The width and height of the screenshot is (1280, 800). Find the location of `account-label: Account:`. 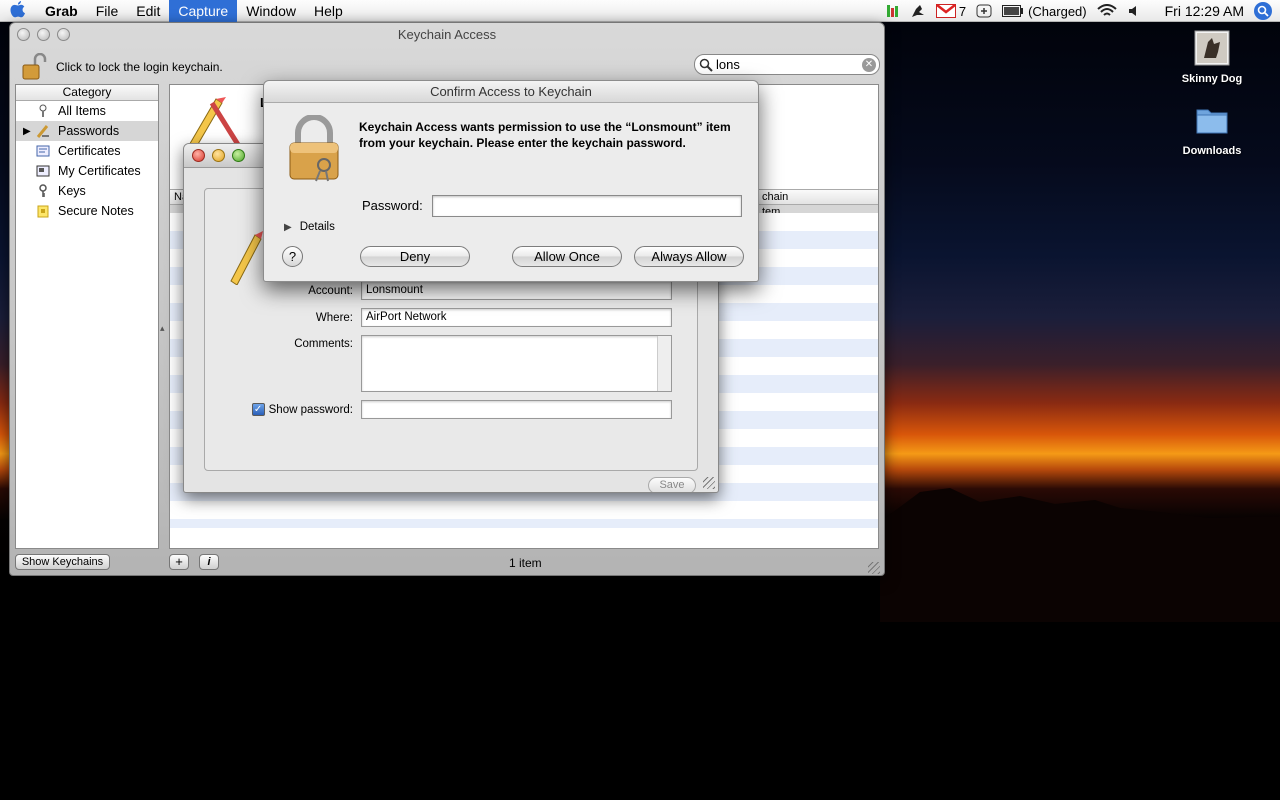

account-label: Account: is located at coordinates (330, 290).